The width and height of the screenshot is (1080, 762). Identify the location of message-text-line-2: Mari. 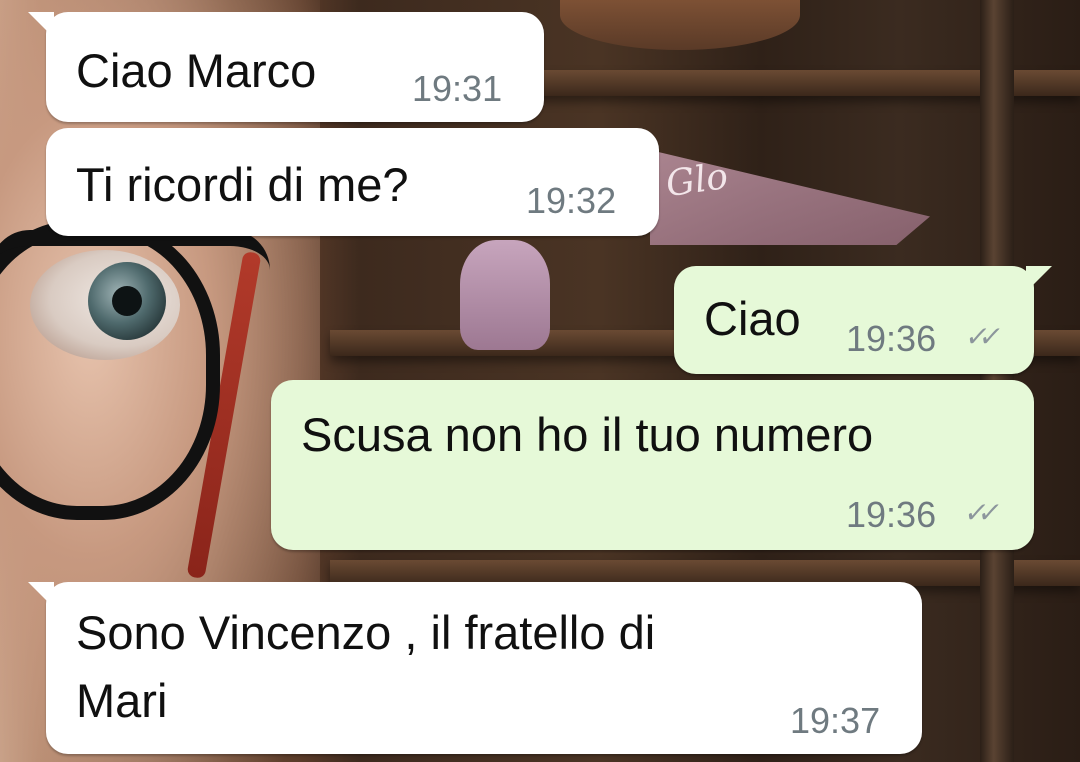
(122, 700).